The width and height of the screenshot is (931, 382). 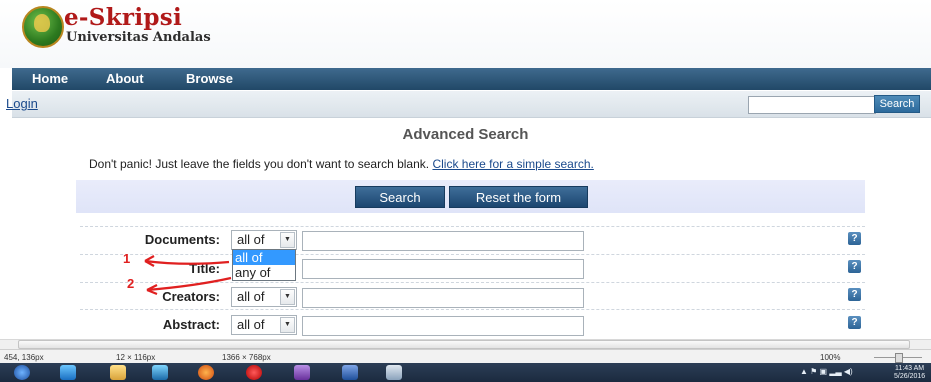 I want to click on scrollbar-thumb, so click(x=464, y=344).